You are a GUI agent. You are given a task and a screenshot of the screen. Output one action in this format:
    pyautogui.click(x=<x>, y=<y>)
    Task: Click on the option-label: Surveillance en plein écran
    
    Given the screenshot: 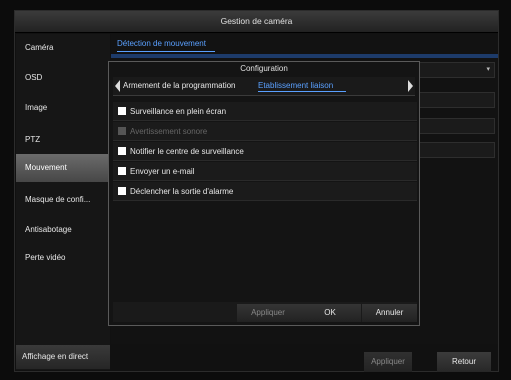 What is the action you would take?
    pyautogui.click(x=178, y=111)
    